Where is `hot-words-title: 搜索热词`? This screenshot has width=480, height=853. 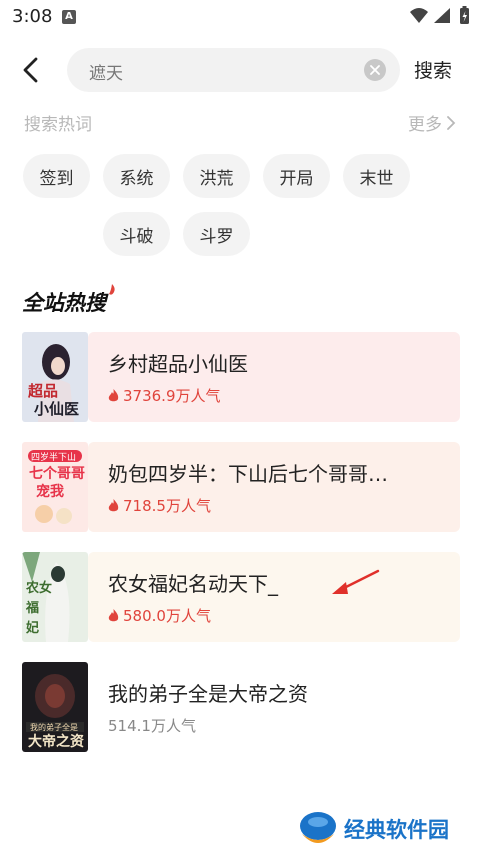 hot-words-title: 搜索热词 is located at coordinates (58, 125).